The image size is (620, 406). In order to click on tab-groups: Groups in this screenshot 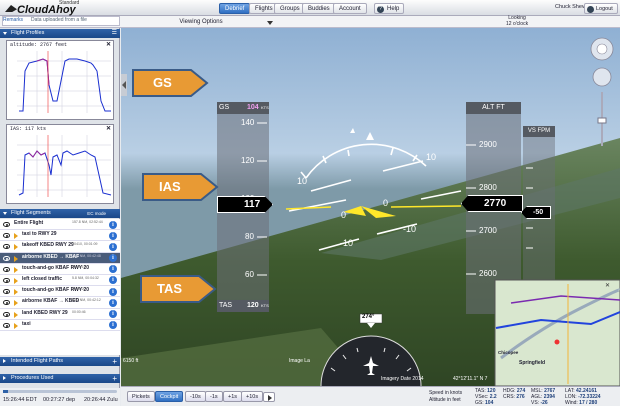, I will do `click(290, 8)`.